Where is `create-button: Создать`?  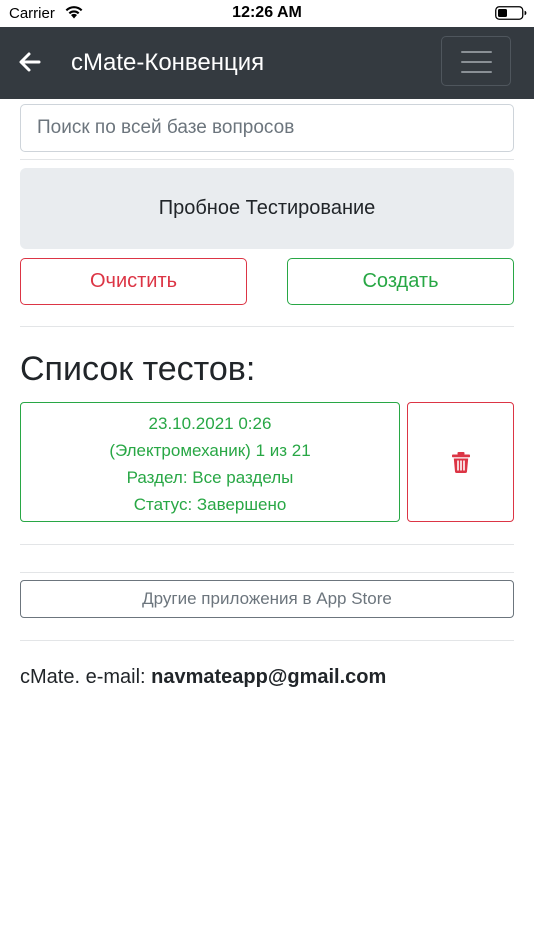
create-button: Создать is located at coordinates (400, 281).